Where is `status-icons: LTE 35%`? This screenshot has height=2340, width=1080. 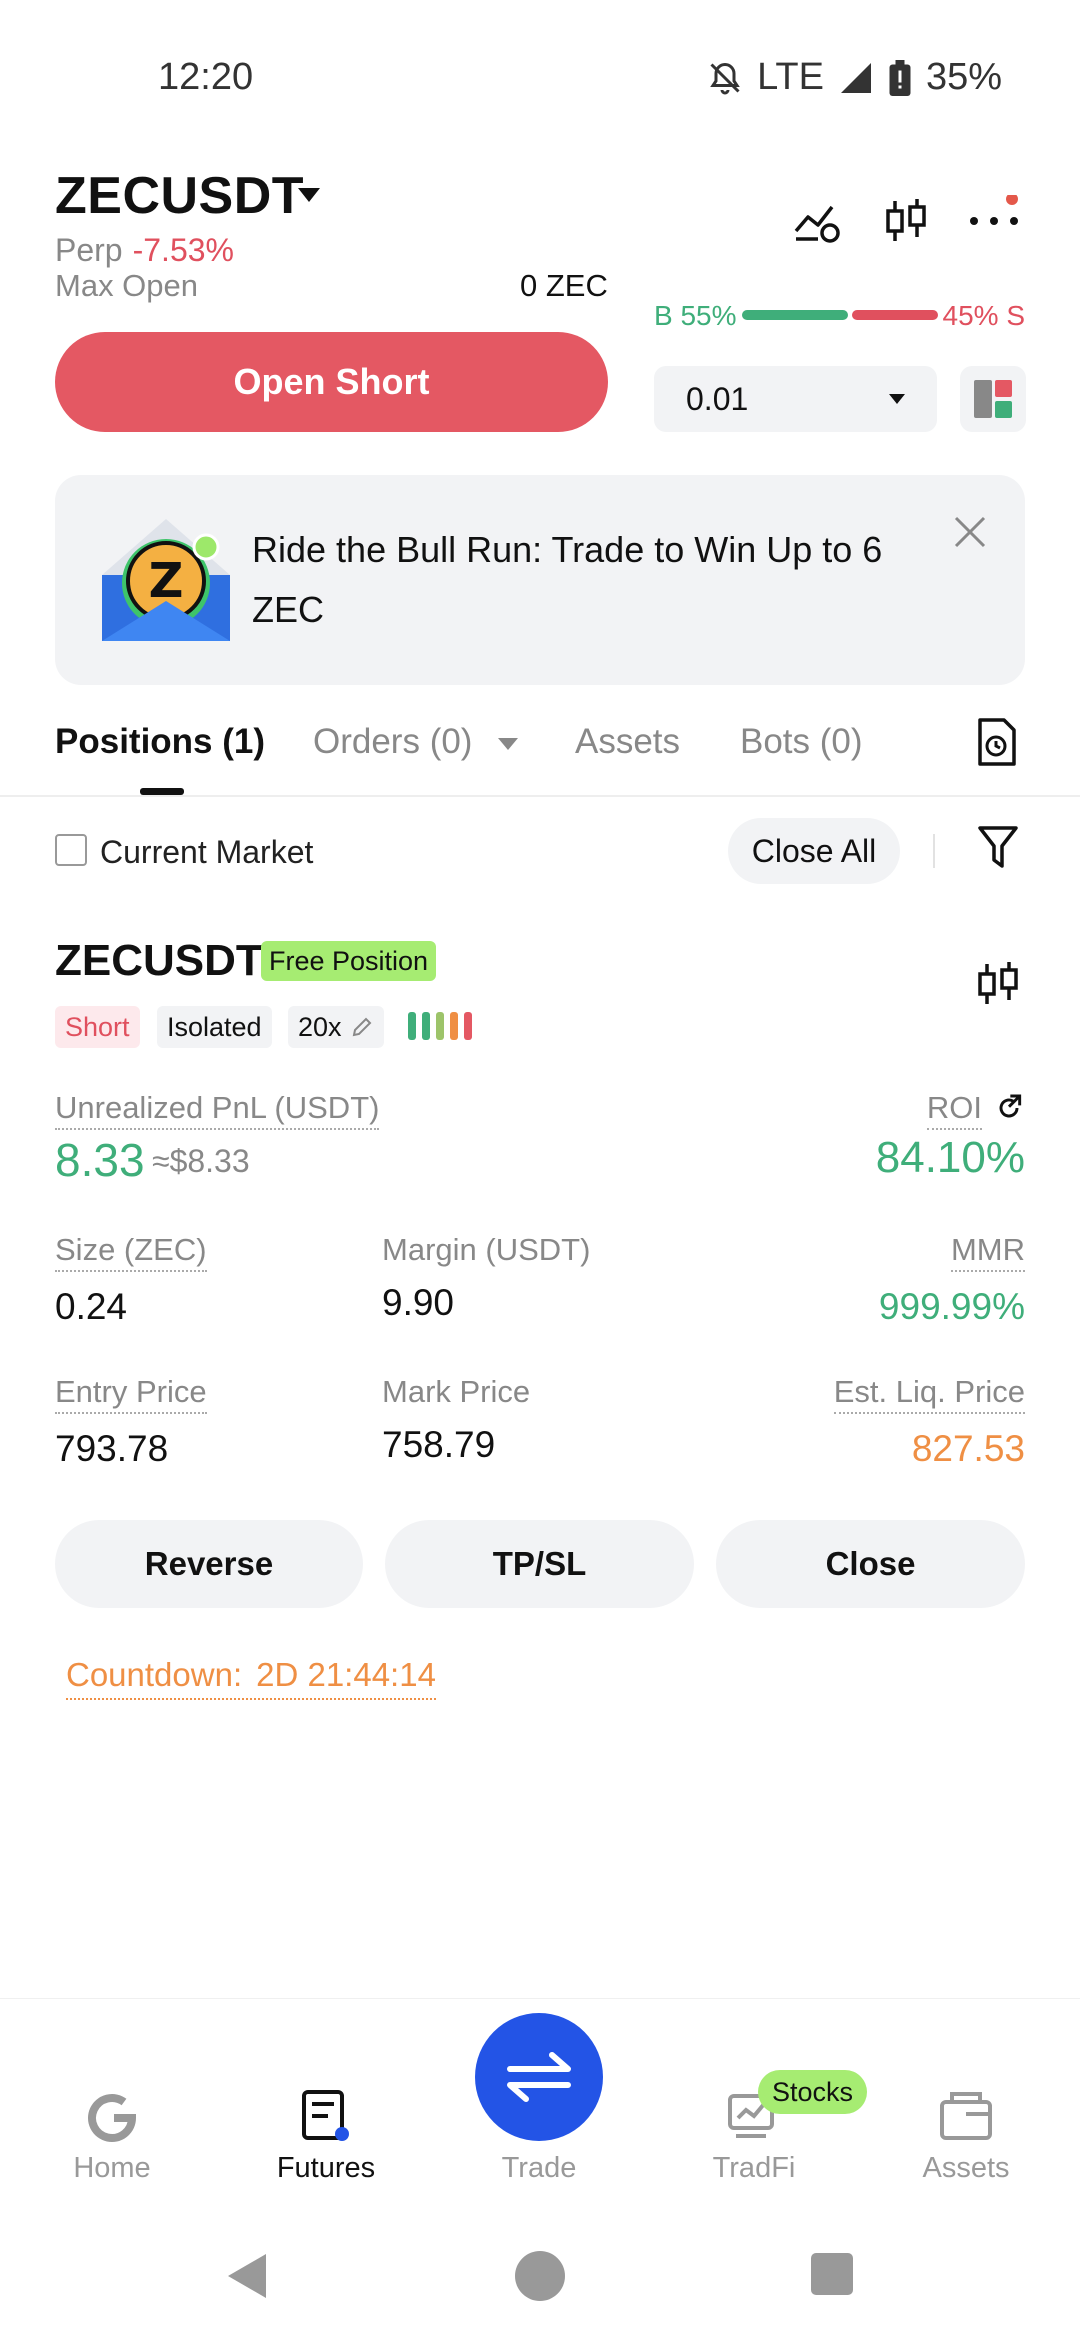
status-icons: LTE 35% is located at coordinates (854, 77).